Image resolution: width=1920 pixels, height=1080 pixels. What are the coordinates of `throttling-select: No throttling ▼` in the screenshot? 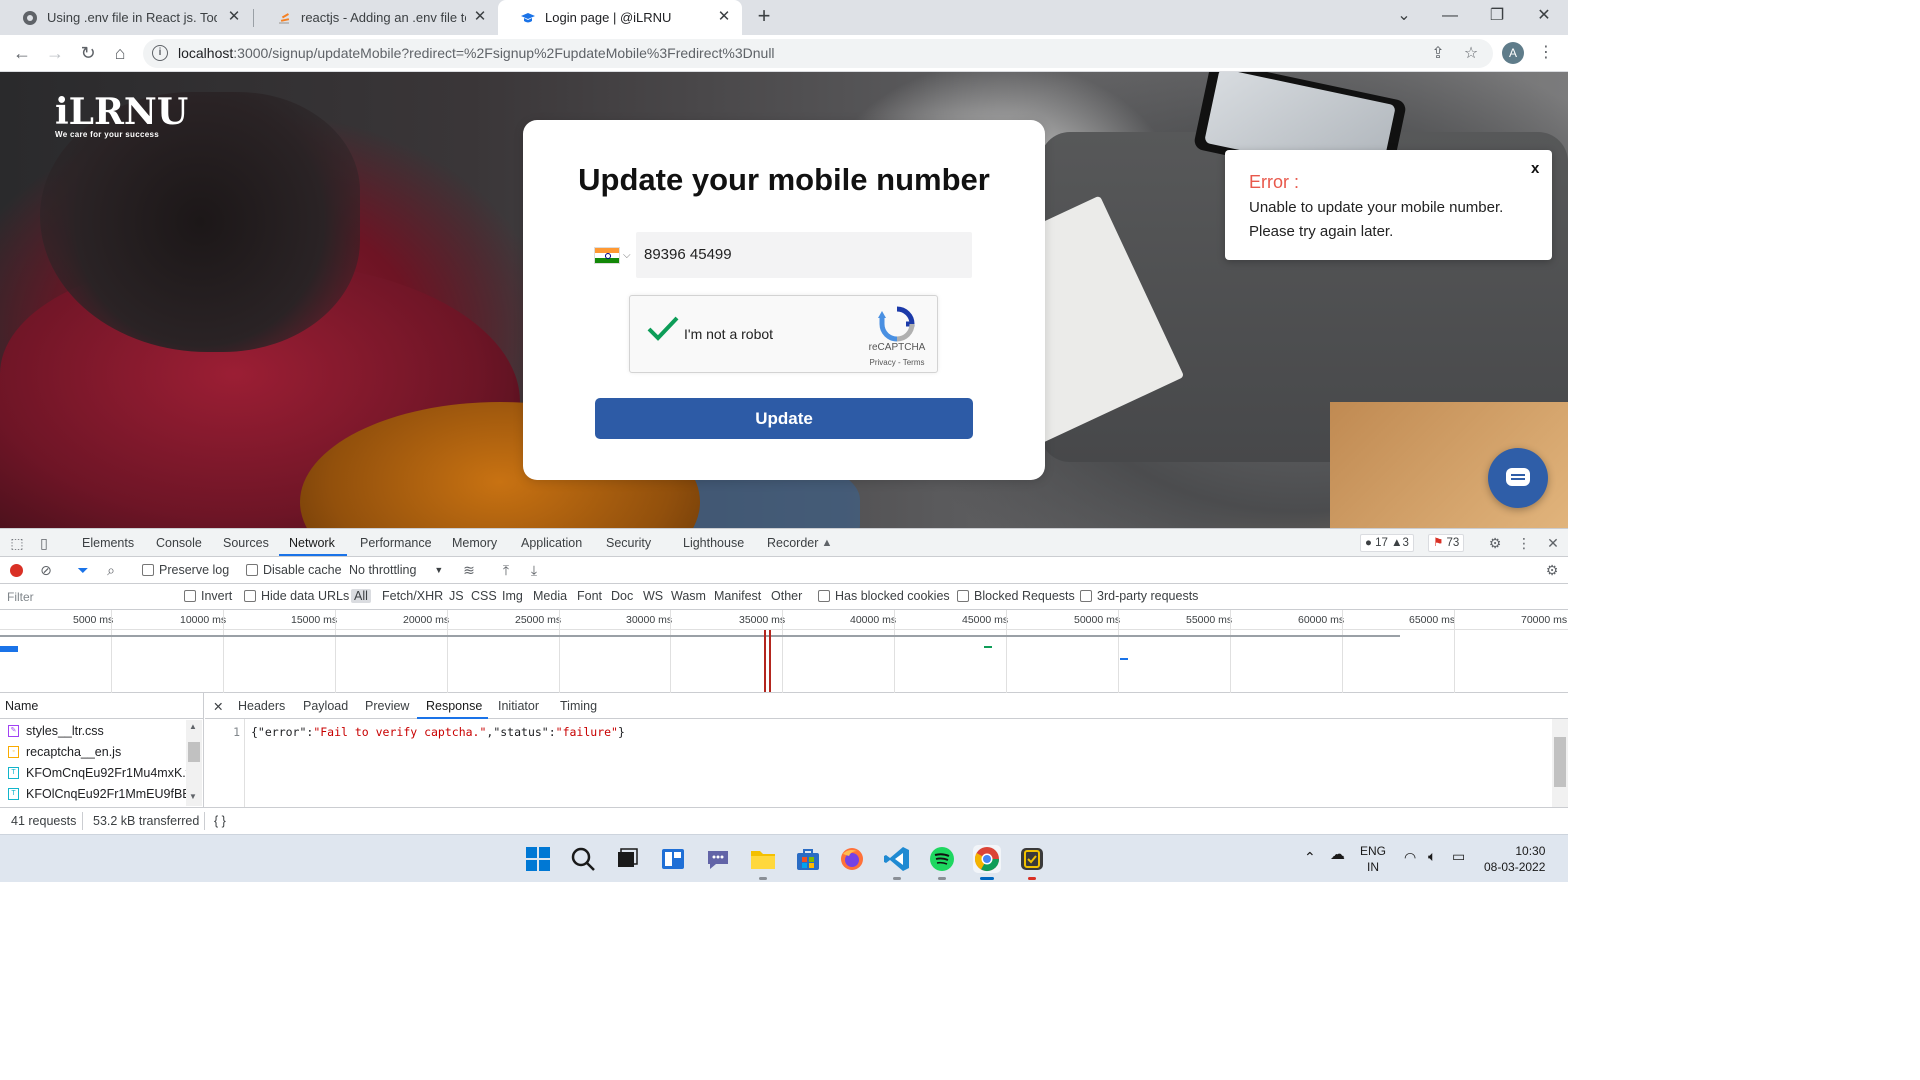 It's located at (396, 570).